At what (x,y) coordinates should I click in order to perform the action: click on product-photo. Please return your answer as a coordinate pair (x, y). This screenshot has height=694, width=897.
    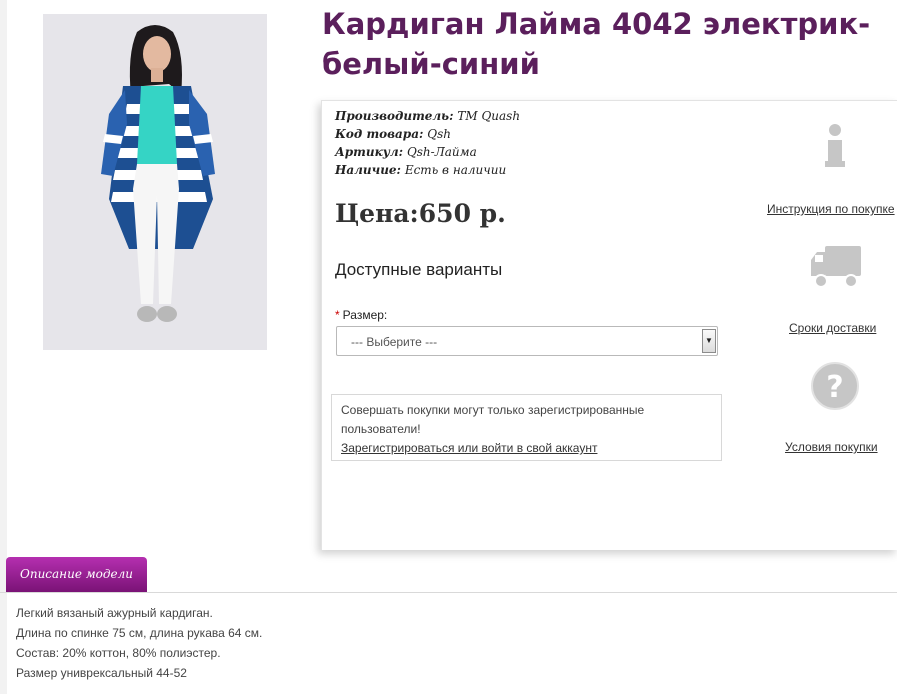
    Looking at the image, I should click on (155, 182).